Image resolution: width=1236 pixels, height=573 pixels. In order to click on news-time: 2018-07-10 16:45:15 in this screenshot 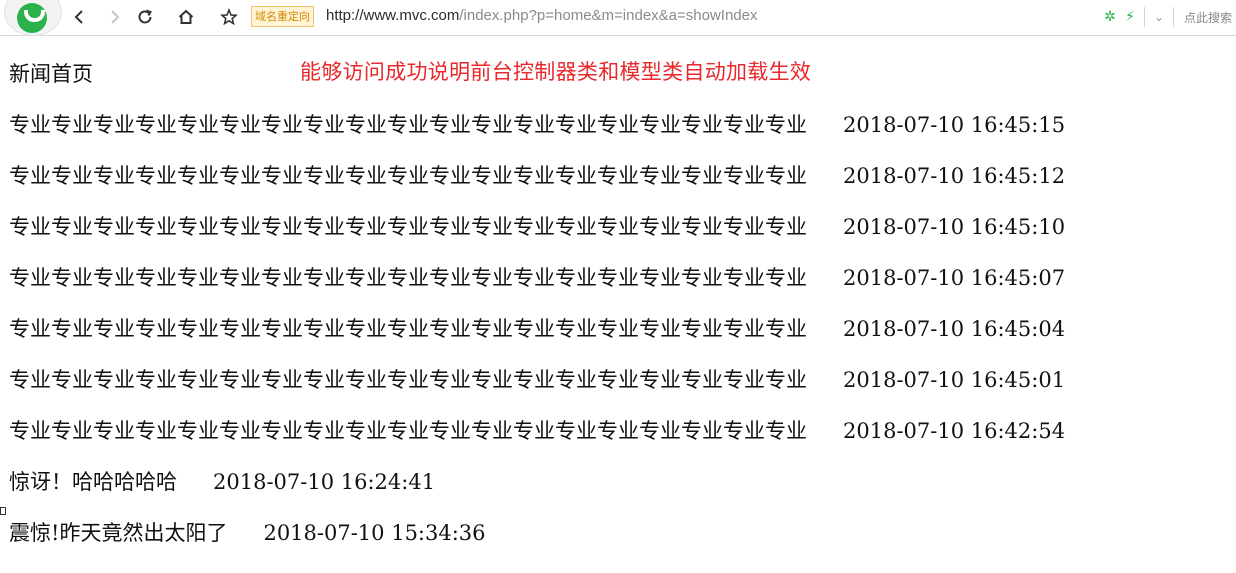, I will do `click(954, 125)`.